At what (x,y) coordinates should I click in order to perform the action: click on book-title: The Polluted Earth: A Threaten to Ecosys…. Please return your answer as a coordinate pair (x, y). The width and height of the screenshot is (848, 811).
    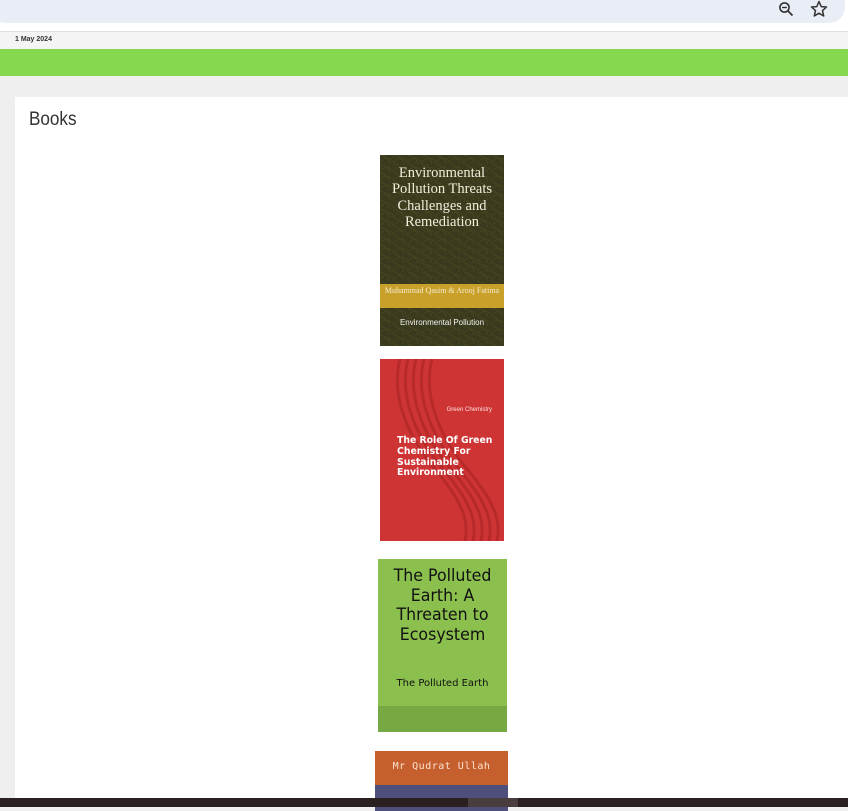
    Looking at the image, I should click on (442, 605).